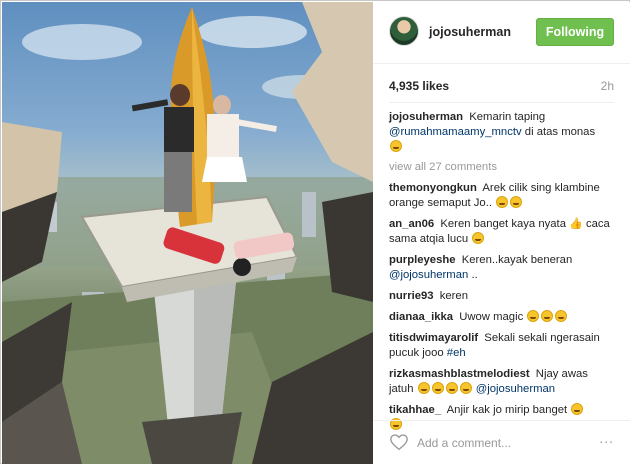 The width and height of the screenshot is (630, 464). What do you see at coordinates (459, 374) in the screenshot?
I see `comment-username: rizkasmashblastmelodiest` at bounding box center [459, 374].